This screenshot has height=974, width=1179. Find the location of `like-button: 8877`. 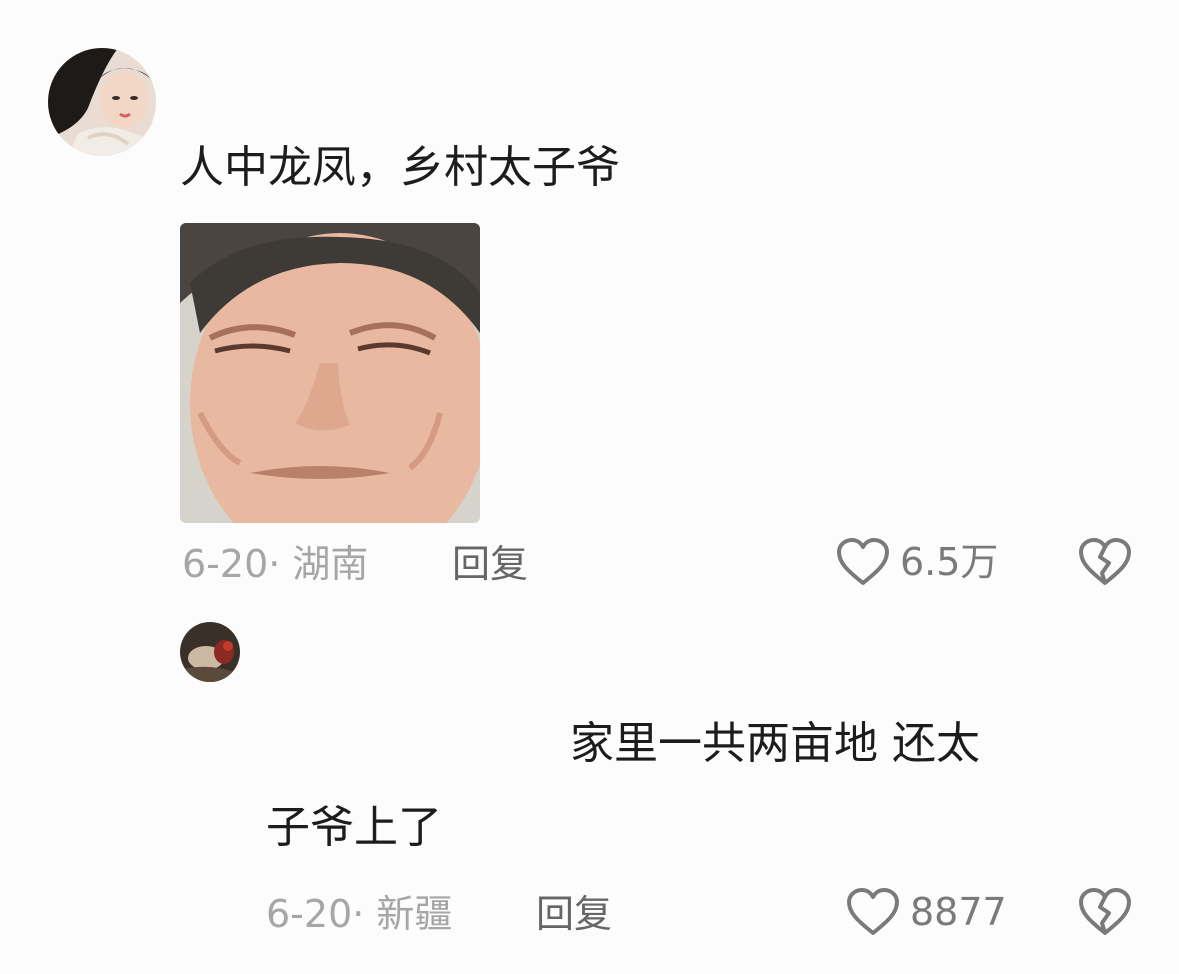

like-button: 8877 is located at coordinates (926, 912).